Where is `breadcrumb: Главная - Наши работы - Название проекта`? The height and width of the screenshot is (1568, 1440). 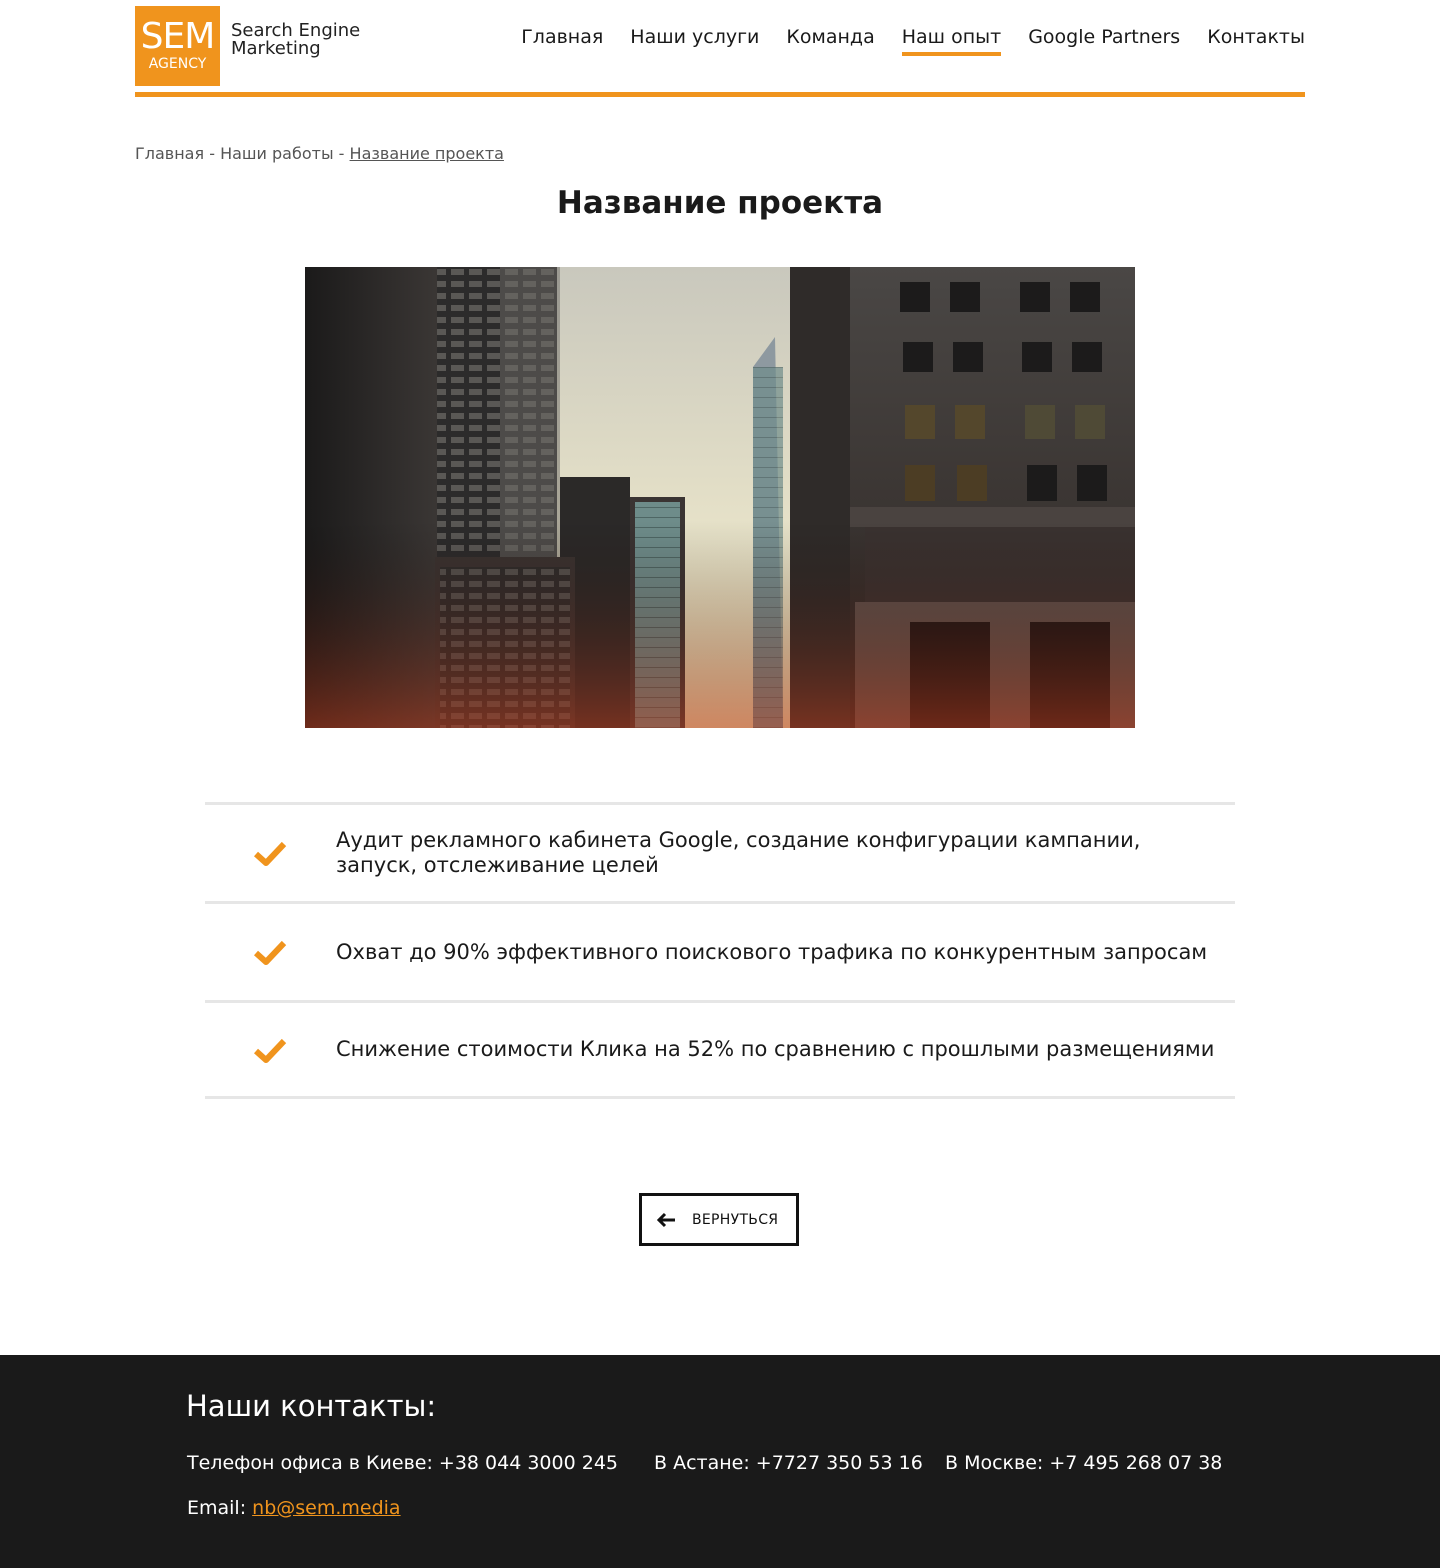 breadcrumb: Главная - Наши работы - Название проекта is located at coordinates (319, 153).